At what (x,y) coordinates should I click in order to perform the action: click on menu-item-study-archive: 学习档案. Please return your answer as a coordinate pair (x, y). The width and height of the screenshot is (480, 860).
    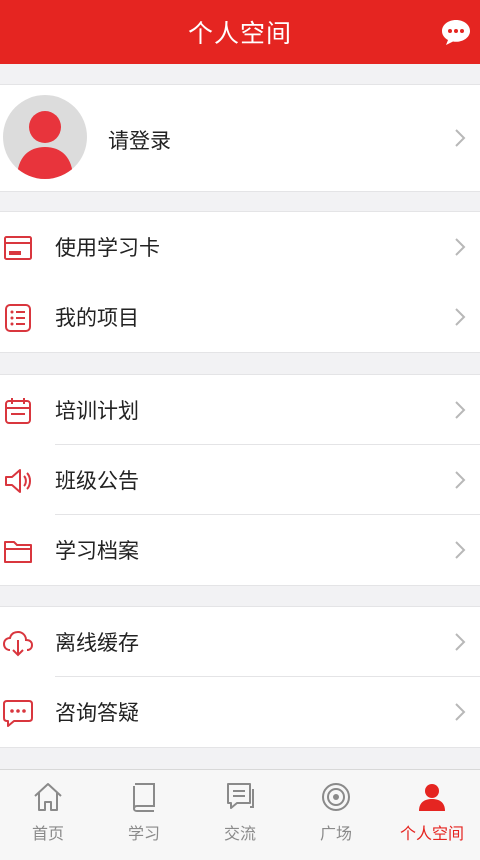
    Looking at the image, I should click on (240, 550).